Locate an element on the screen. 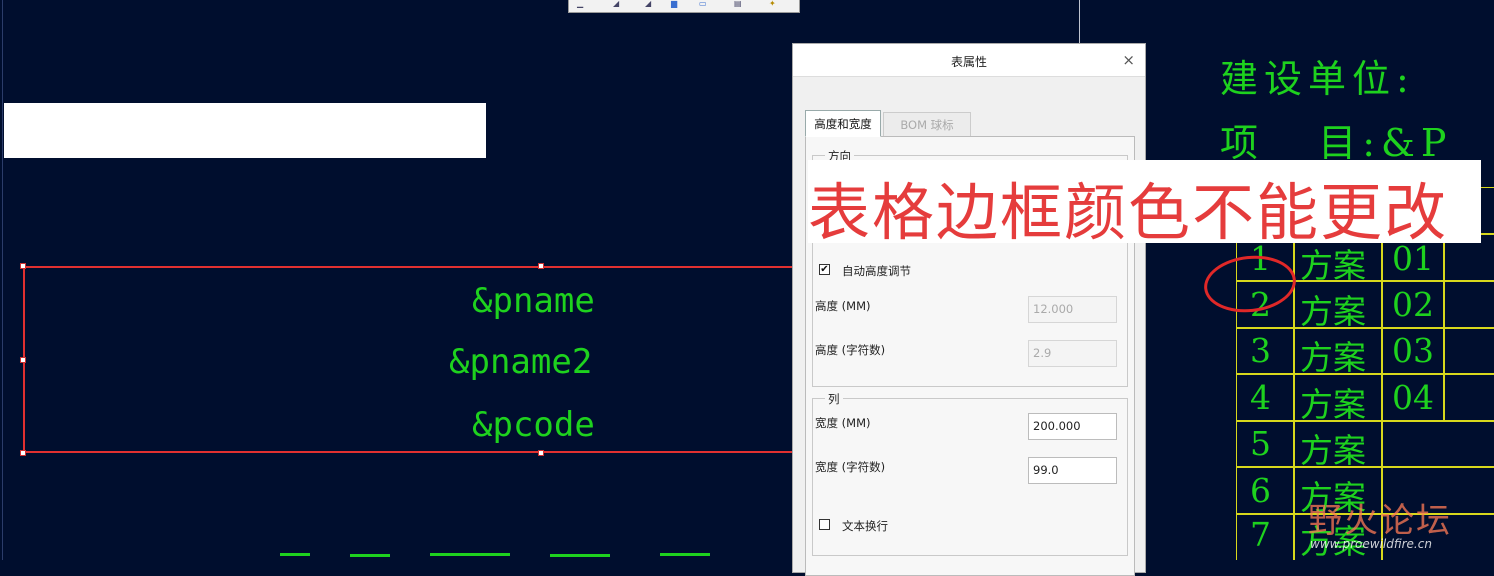  watermark-logo: 野火论坛 is located at coordinates (1380, 521).